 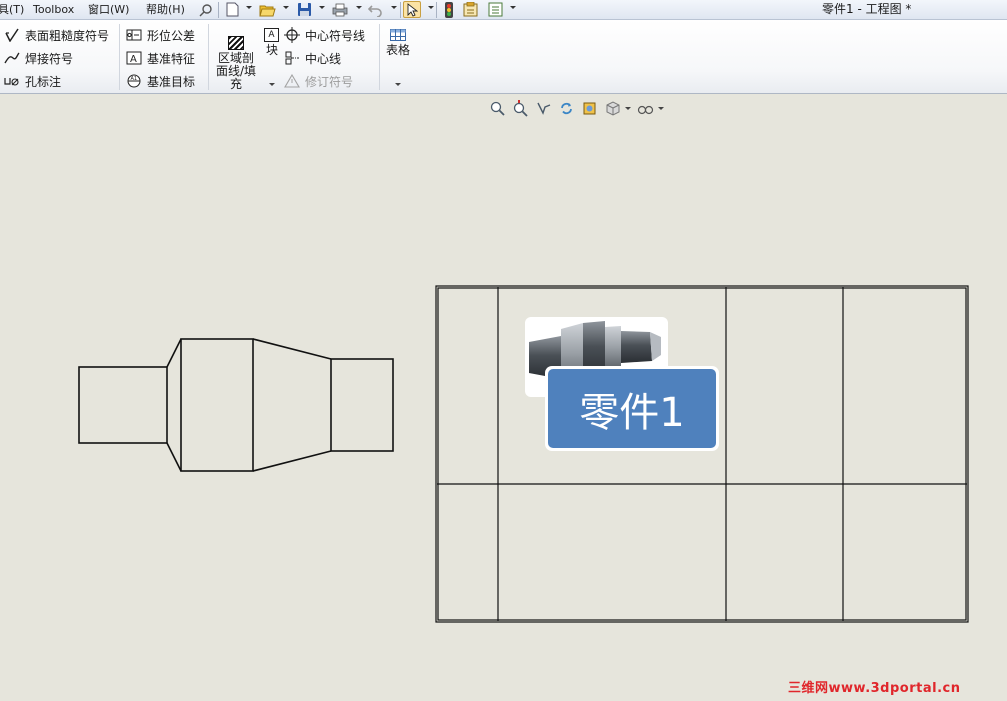 I want to click on part-name-label: 零件1, so click(x=632, y=408).